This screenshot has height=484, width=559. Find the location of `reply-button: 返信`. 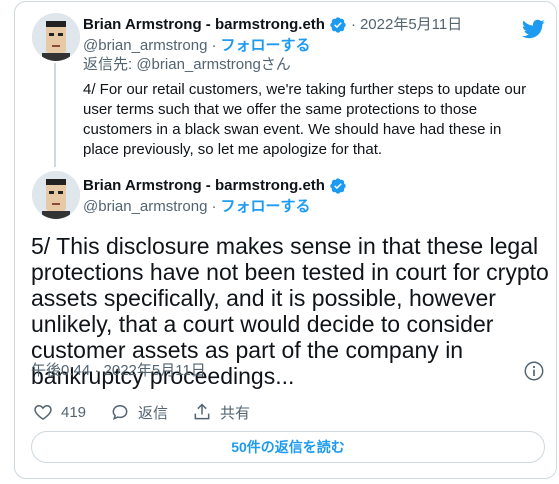

reply-button: 返信 is located at coordinates (139, 412).